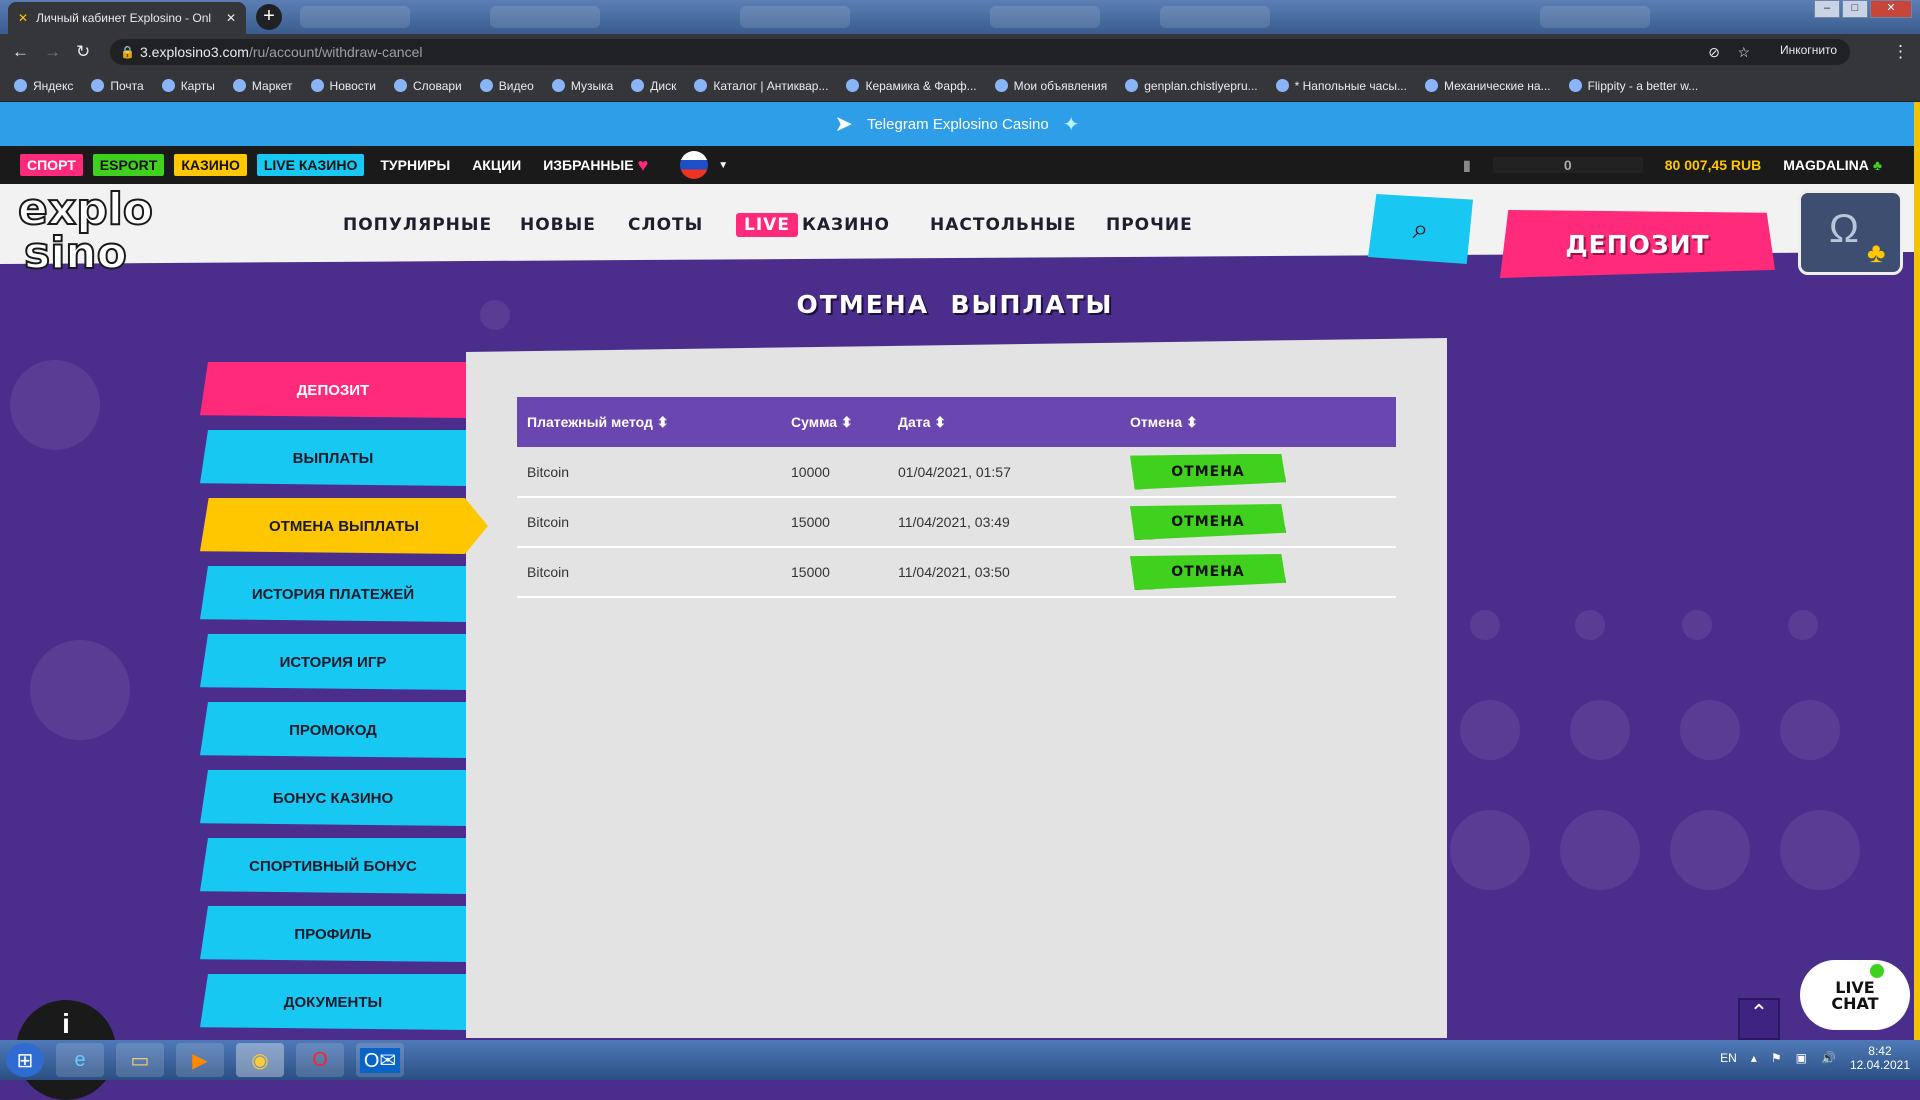  Describe the element at coordinates (1850, 232) in the screenshot. I see `avatar: Ω ♣` at that location.